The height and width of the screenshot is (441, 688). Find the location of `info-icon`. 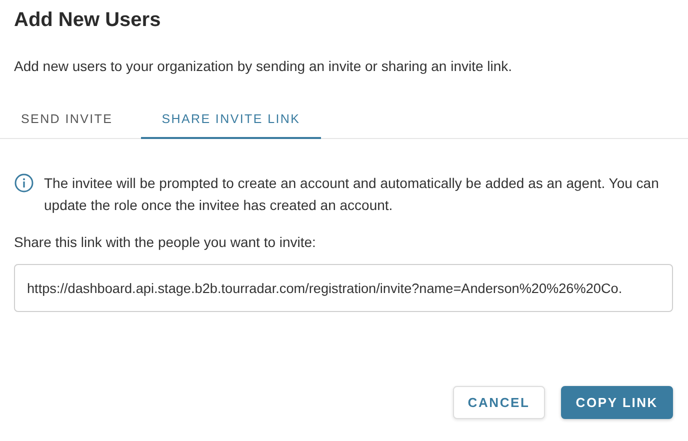

info-icon is located at coordinates (24, 183).